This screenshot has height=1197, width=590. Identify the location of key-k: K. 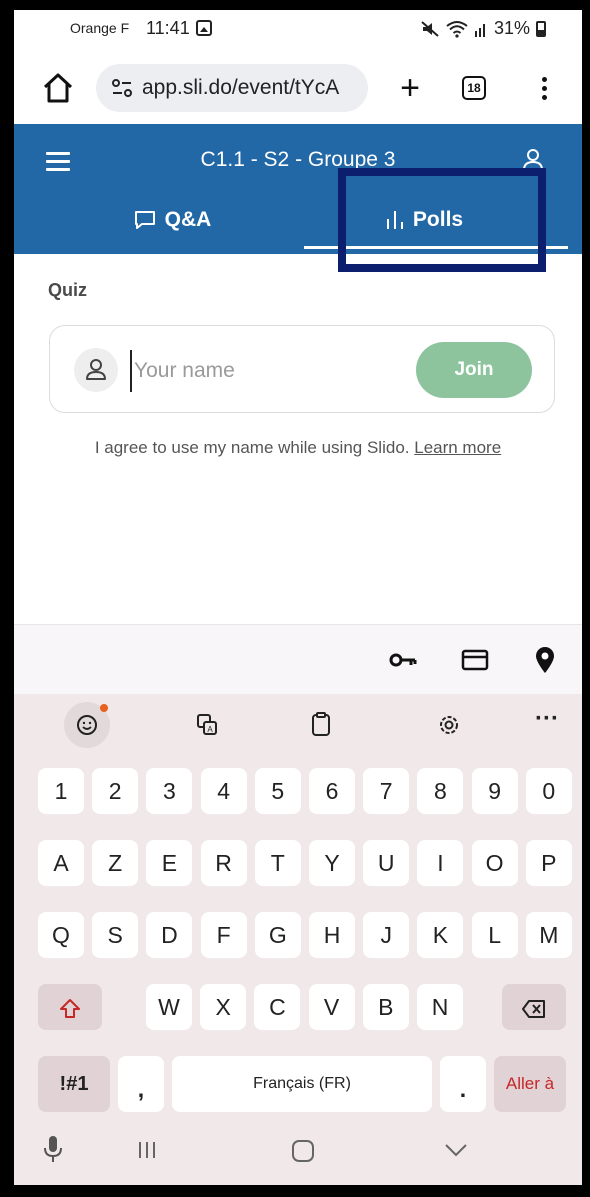
(440, 935).